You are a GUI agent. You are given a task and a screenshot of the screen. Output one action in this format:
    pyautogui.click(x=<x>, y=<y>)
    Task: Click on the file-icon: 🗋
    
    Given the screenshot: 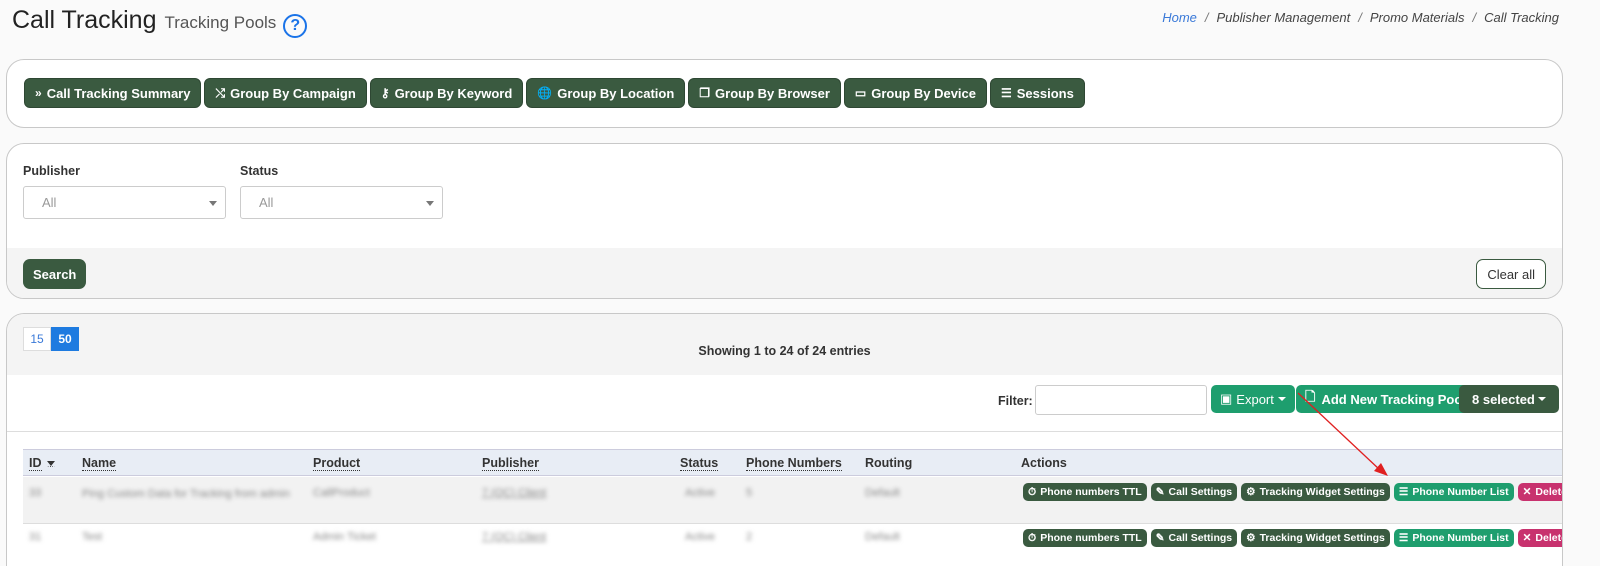 What is the action you would take?
    pyautogui.click(x=1310, y=396)
    